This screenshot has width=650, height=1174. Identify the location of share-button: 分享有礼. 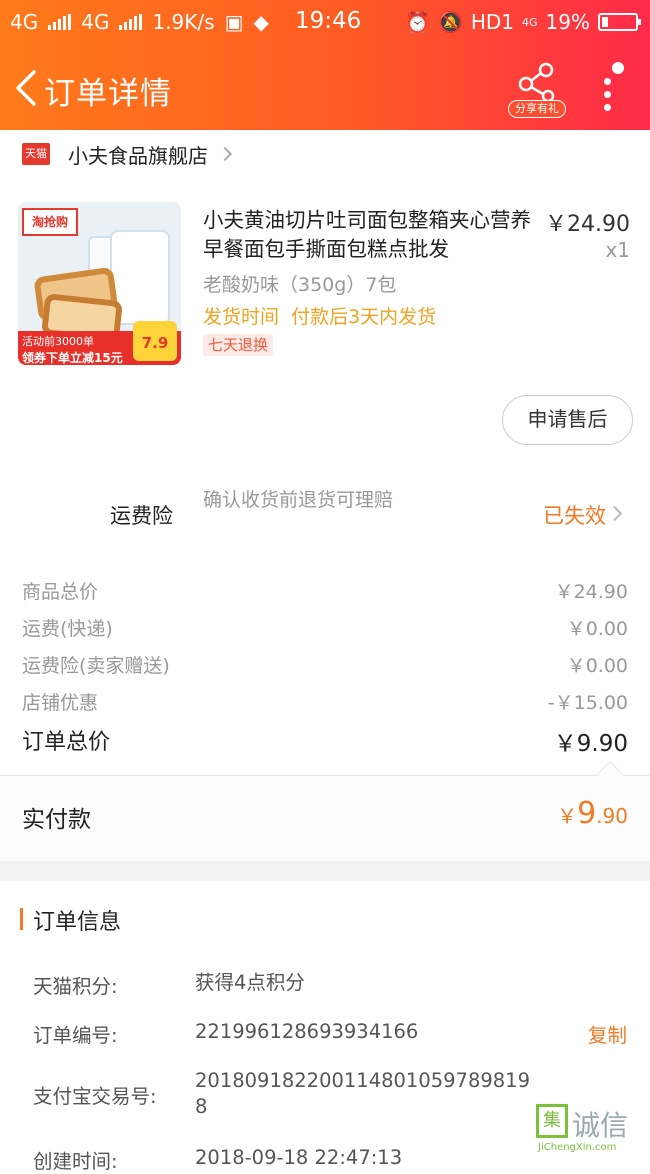
(537, 90).